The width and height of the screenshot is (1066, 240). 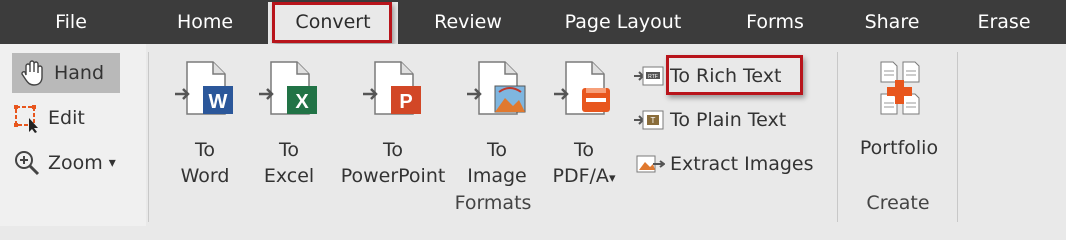 I want to click on zoom-tool: Zoom ▾, so click(x=64, y=163).